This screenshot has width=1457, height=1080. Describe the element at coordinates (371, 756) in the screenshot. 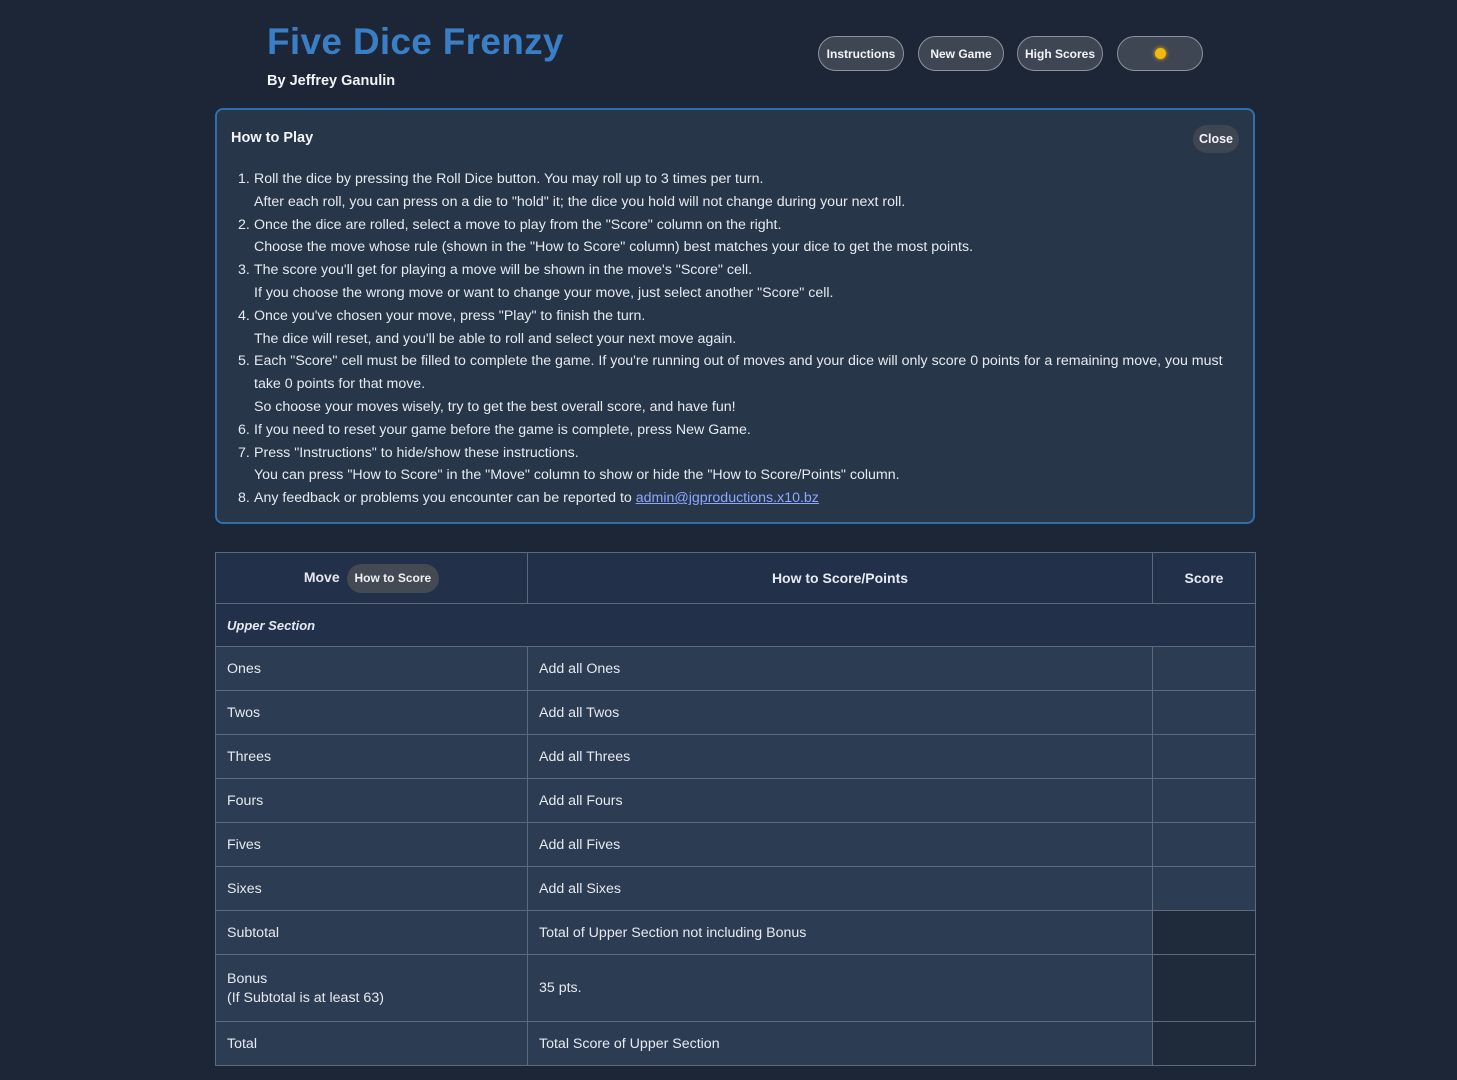

I see `move-cell: Threes` at that location.